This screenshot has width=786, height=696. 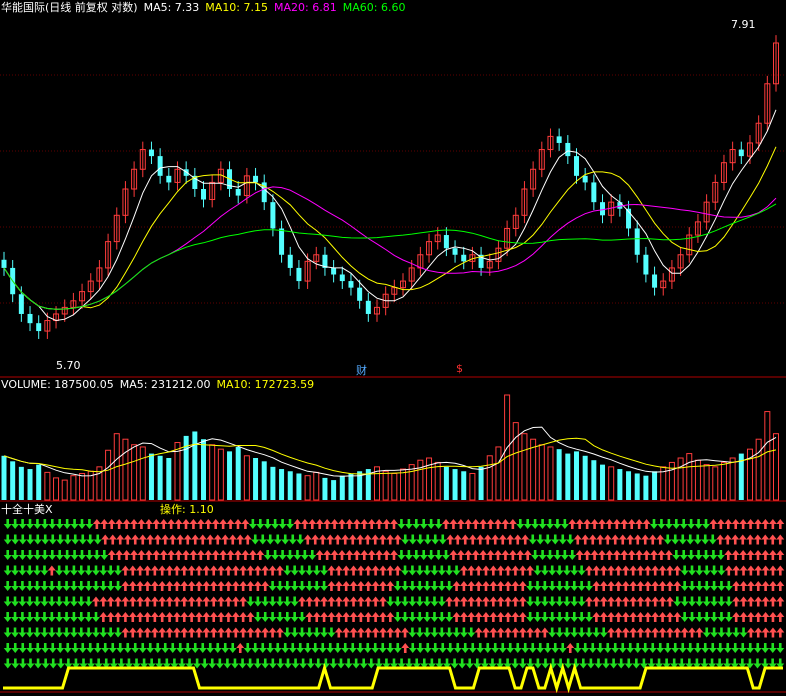 What do you see at coordinates (361, 370) in the screenshot?
I see `finance-marker: 财` at bounding box center [361, 370].